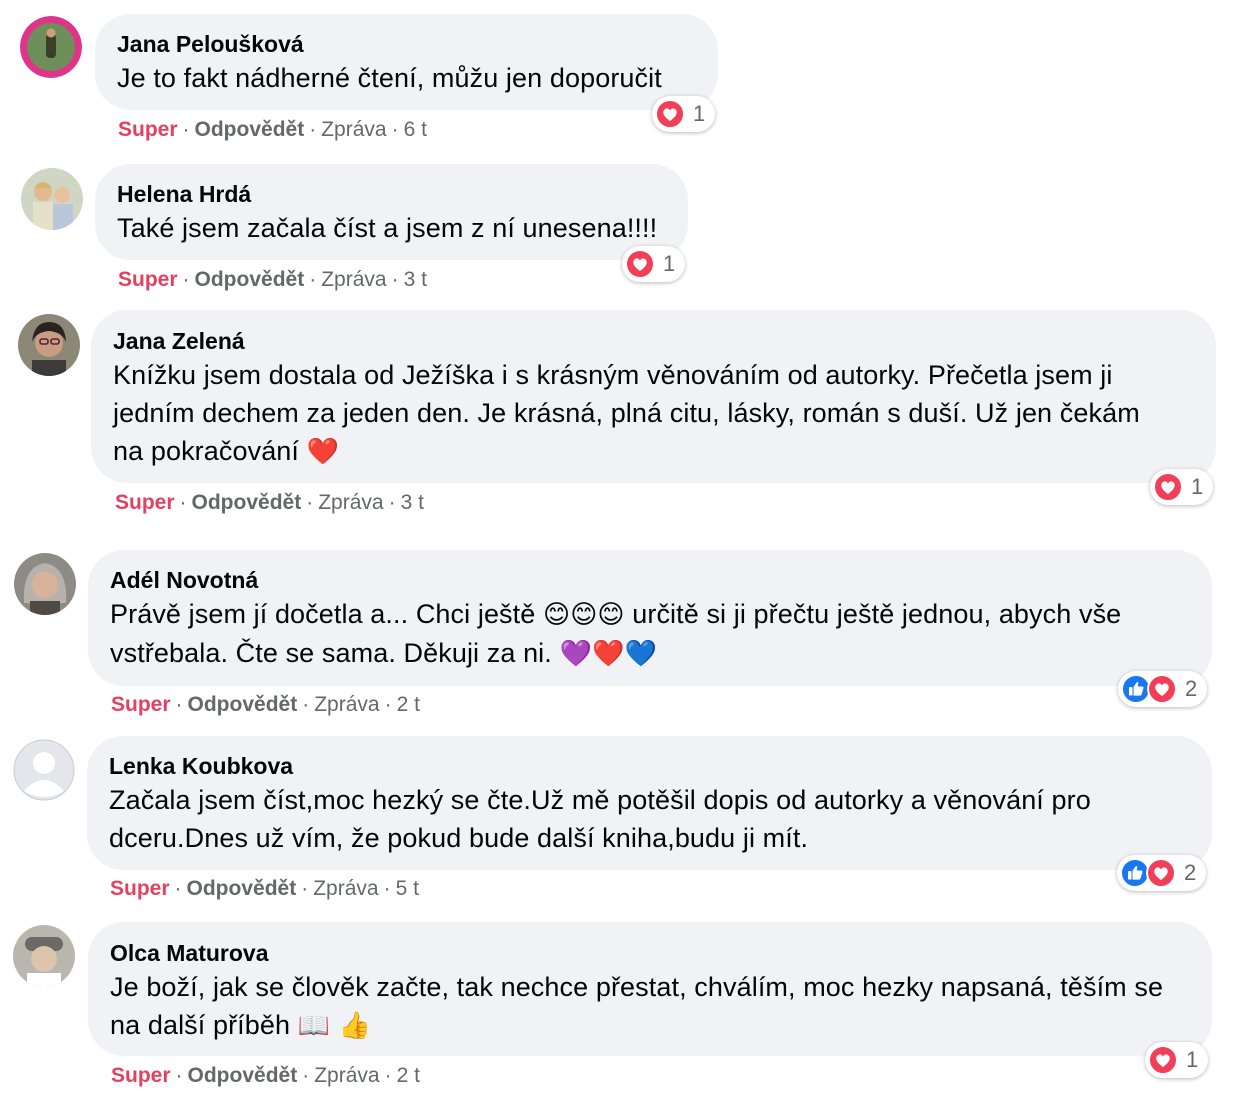  Describe the element at coordinates (650, 1025) in the screenshot. I see `comment-text-line: na další příběh 📖 👍` at that location.